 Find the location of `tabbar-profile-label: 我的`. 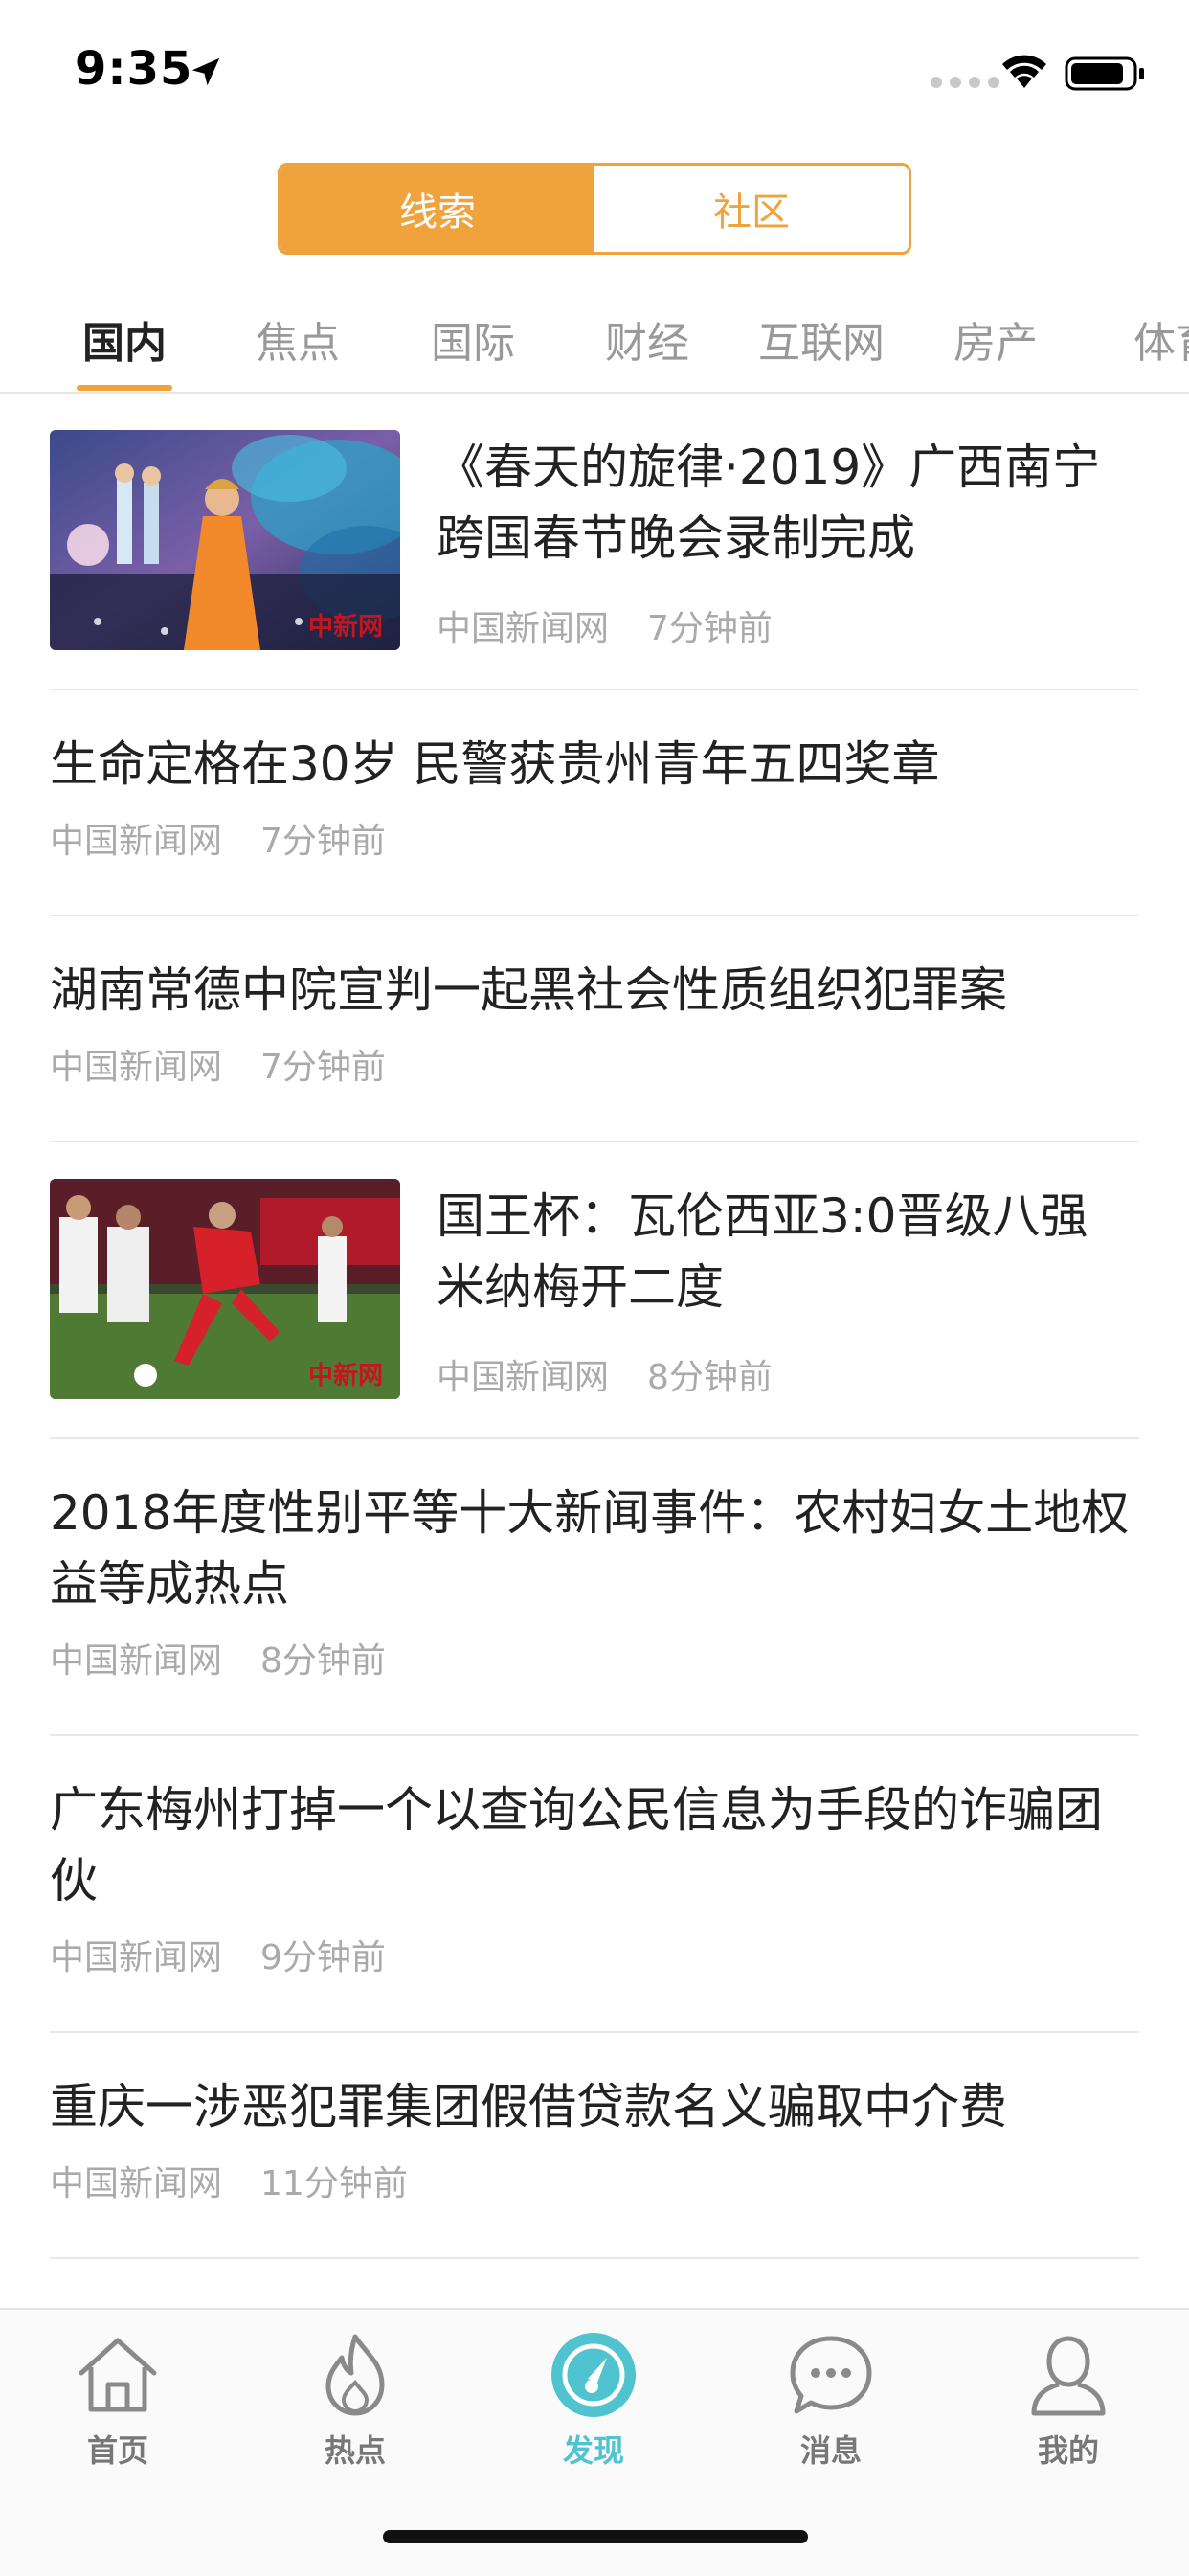

tabbar-profile-label: 我的 is located at coordinates (1068, 2450).